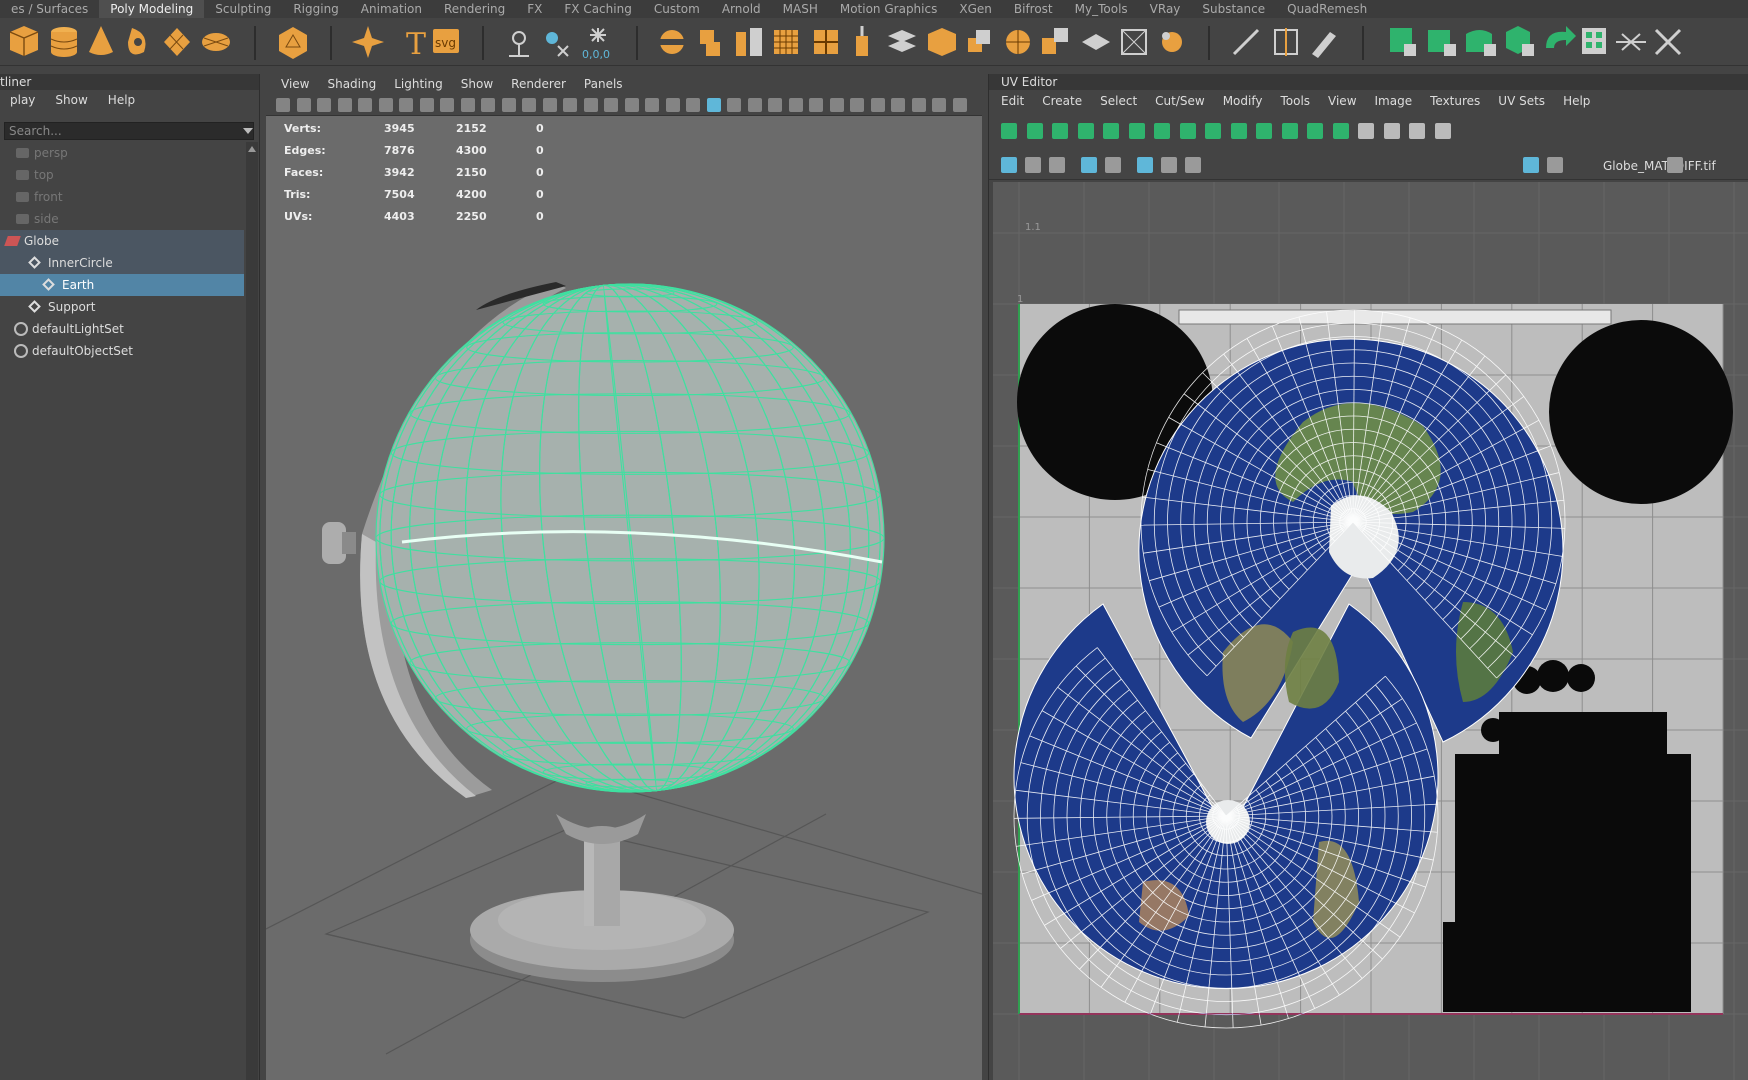 The width and height of the screenshot is (1748, 1080). Describe the element at coordinates (418, 84) in the screenshot. I see `viewport-menu-lighting: Lighting` at that location.